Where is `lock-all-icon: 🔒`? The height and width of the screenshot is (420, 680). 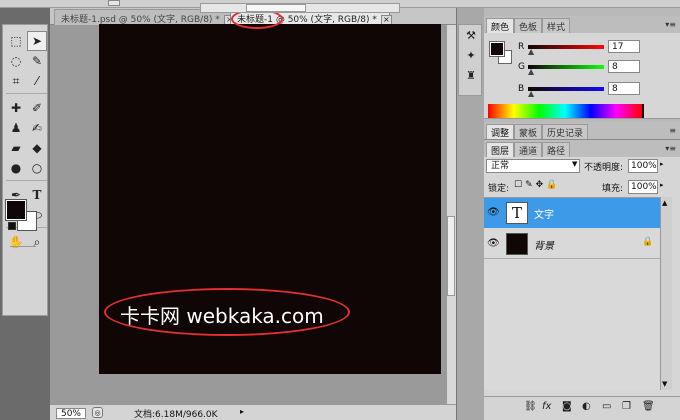
lock-all-icon: 🔒 is located at coordinates (553, 185).